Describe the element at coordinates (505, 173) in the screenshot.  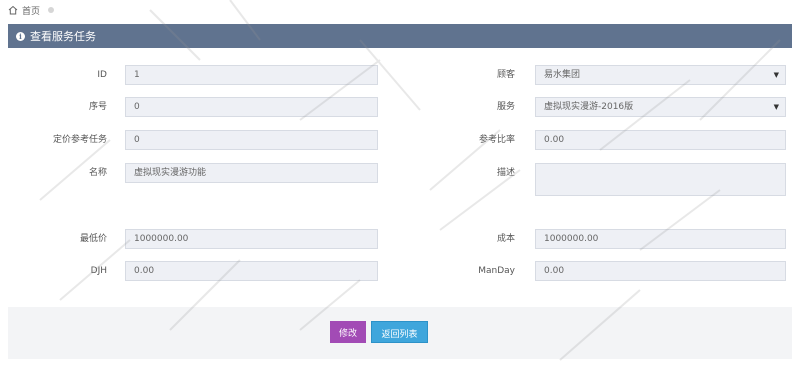
I see `description-label: 描述` at that location.